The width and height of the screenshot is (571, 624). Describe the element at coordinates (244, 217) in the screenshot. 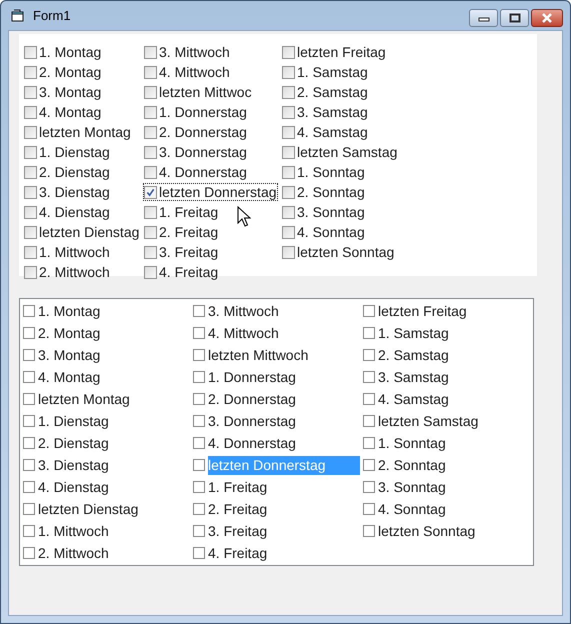

I see `mouse-pointer-icon` at that location.